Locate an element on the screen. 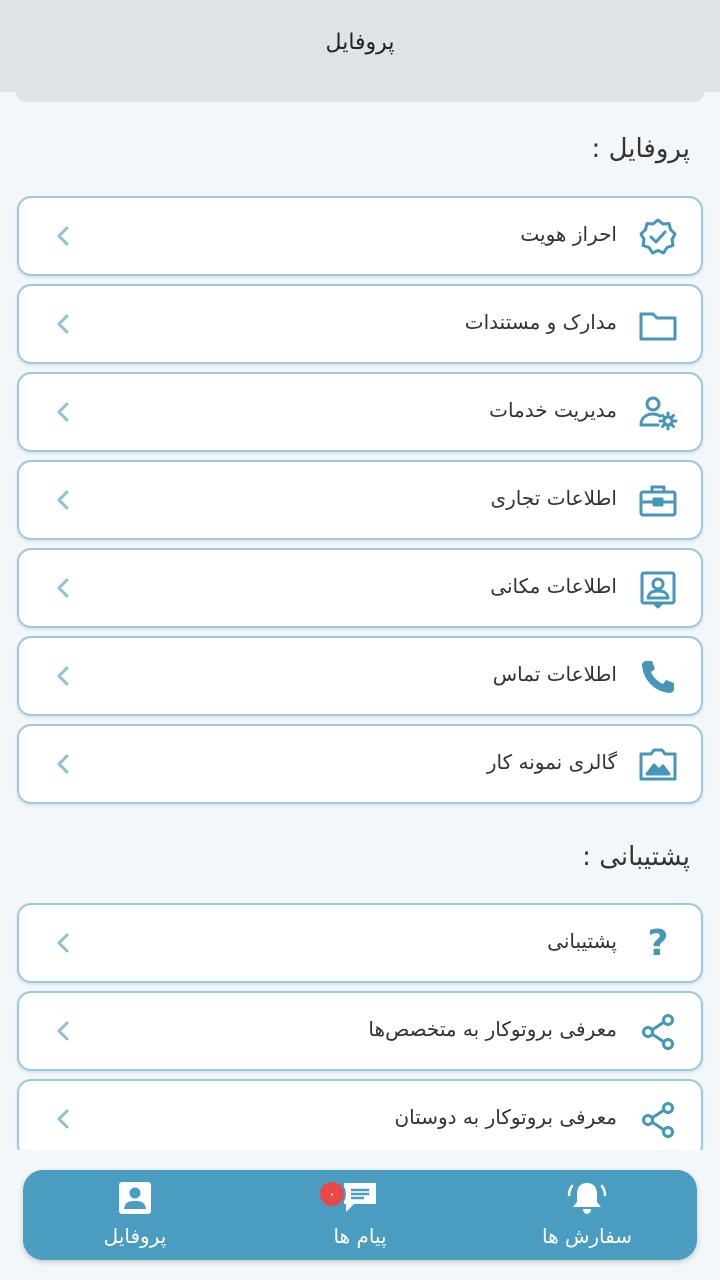 This screenshot has height=1280, width=720. menu-item-portfolio-gallery: گالری نمونه کار is located at coordinates (360, 764).